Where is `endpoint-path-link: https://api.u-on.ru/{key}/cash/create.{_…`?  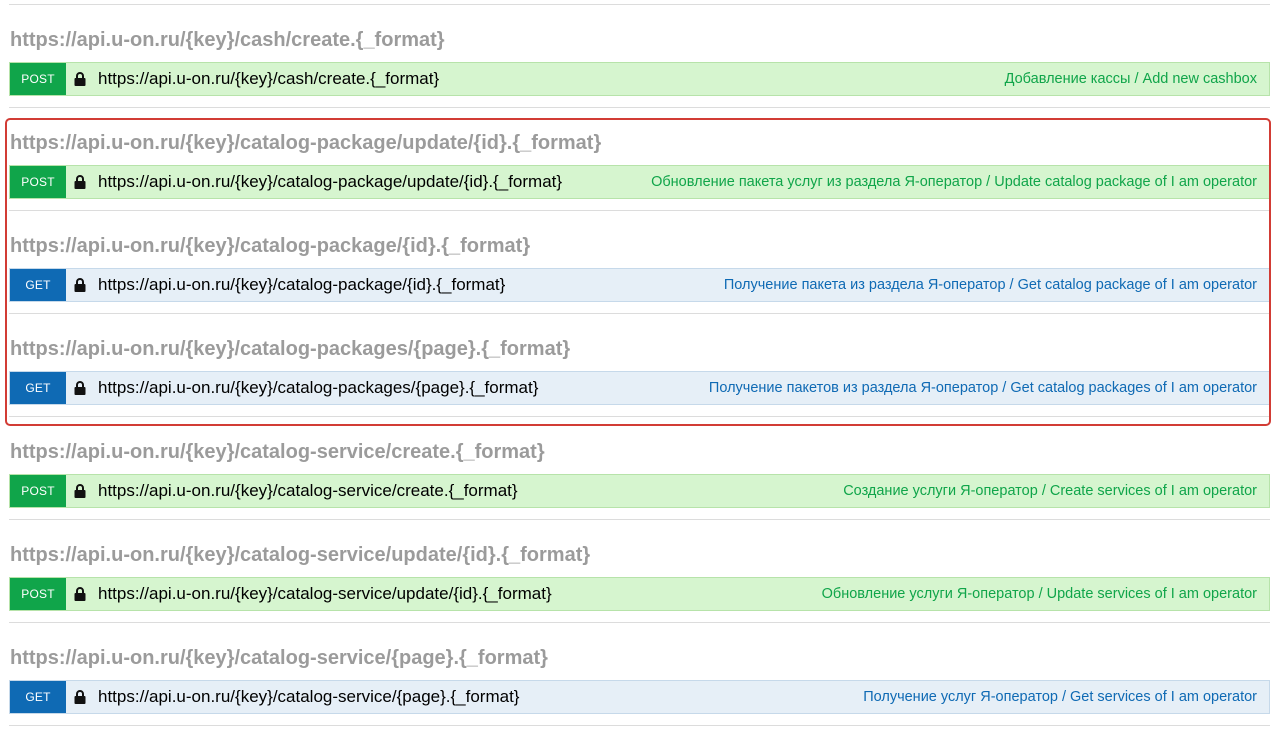
endpoint-path-link: https://api.u-on.ru/{key}/cash/create.{_… is located at coordinates (268, 79).